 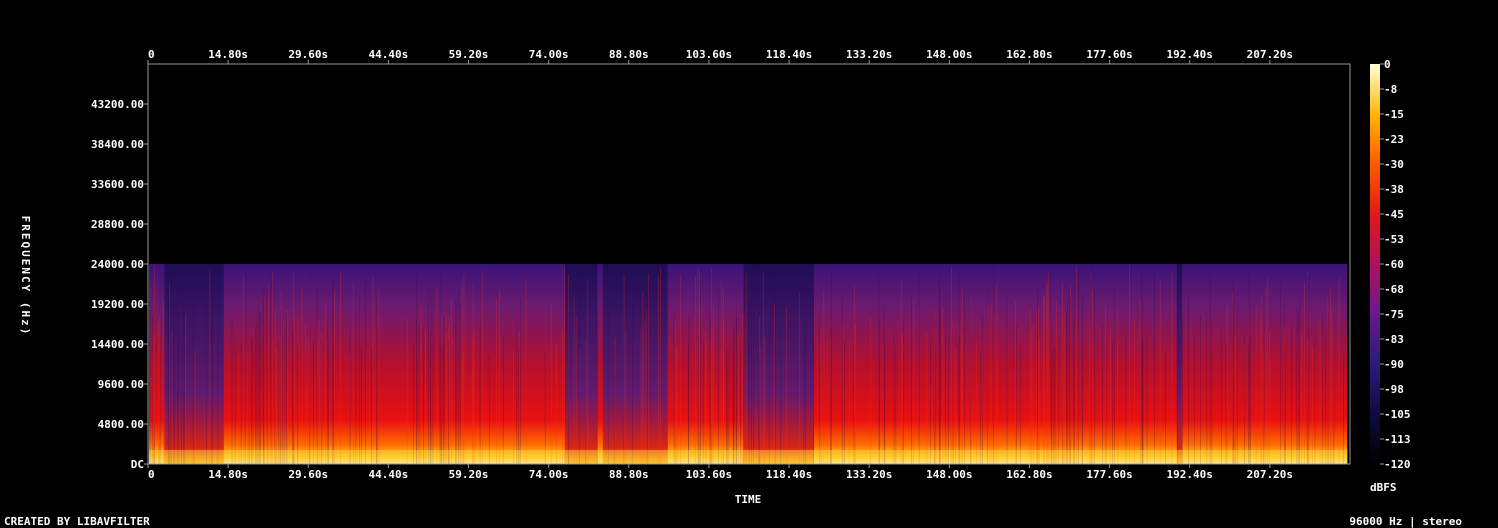 What do you see at coordinates (1397, 414) in the screenshot?
I see `colorbar-tick-label: -105` at bounding box center [1397, 414].